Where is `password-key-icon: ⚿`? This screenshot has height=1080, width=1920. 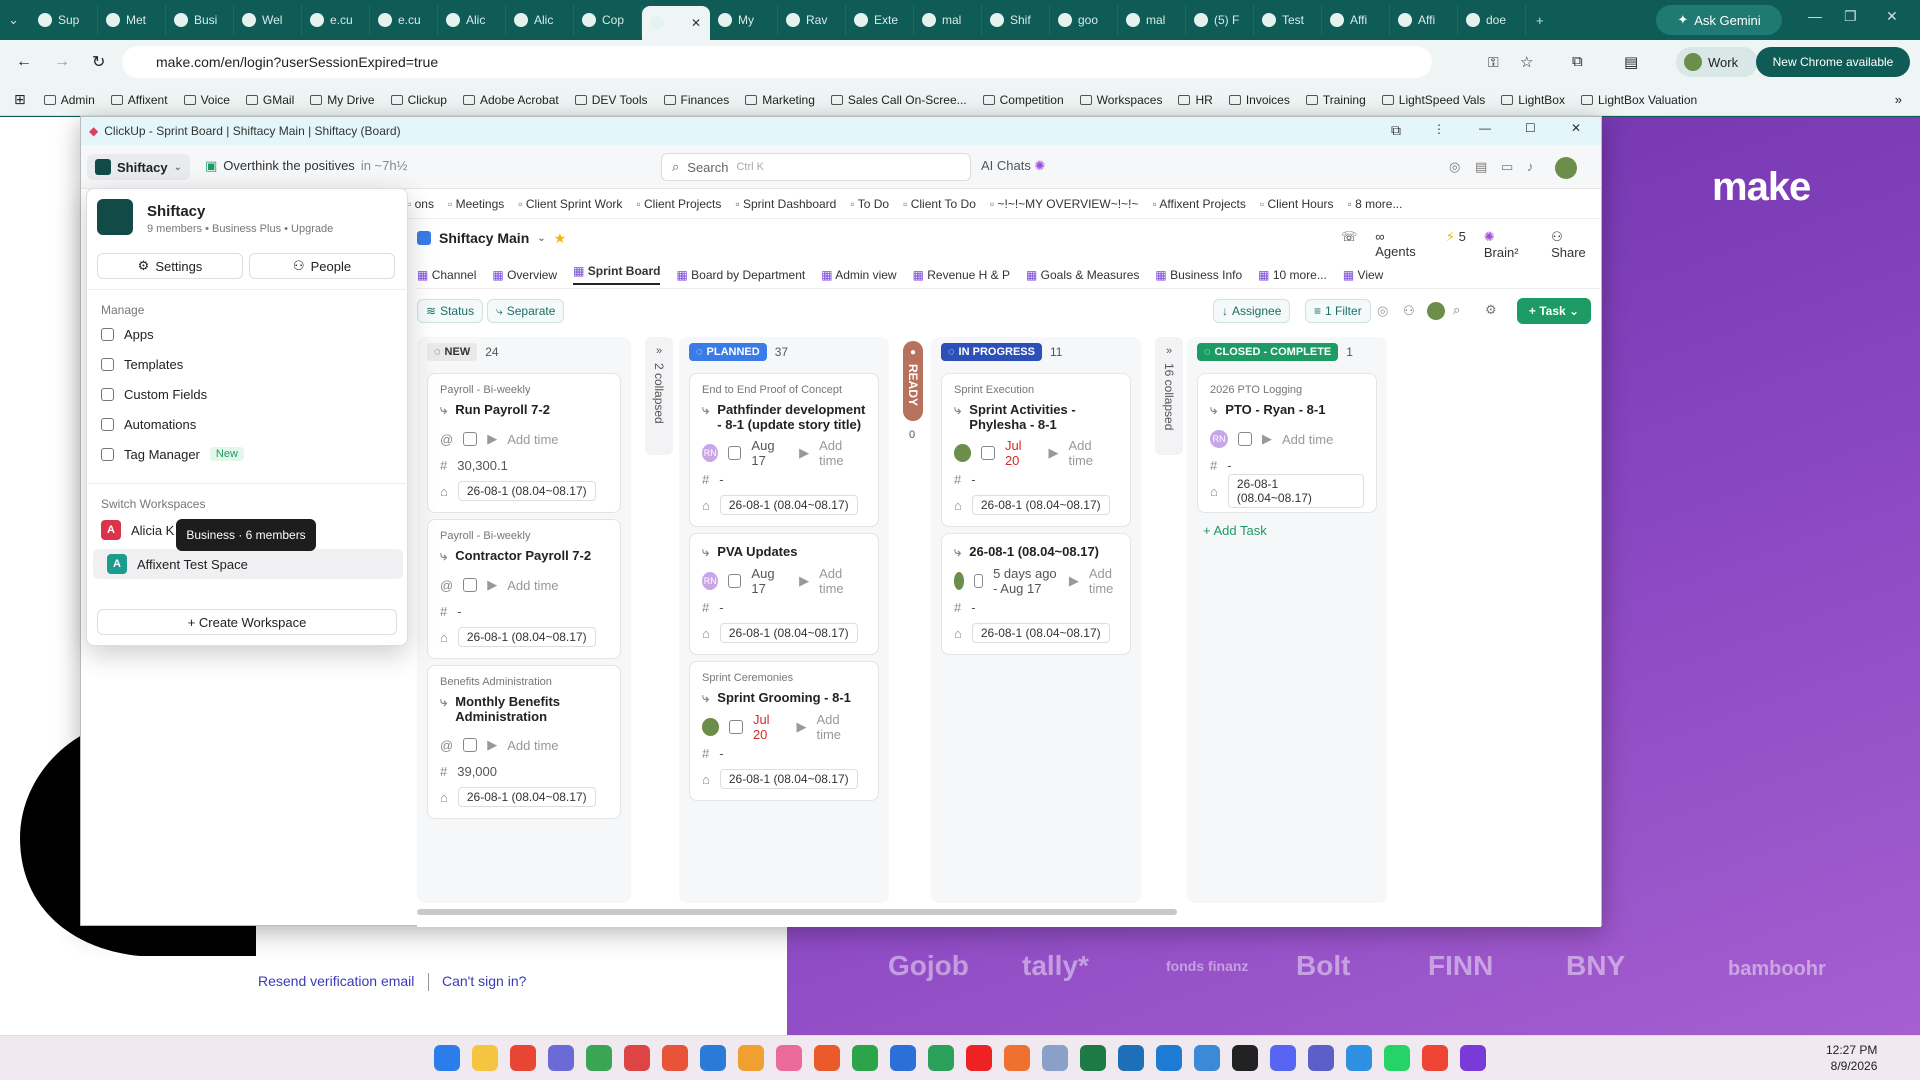 password-key-icon: ⚿ is located at coordinates (1493, 62).